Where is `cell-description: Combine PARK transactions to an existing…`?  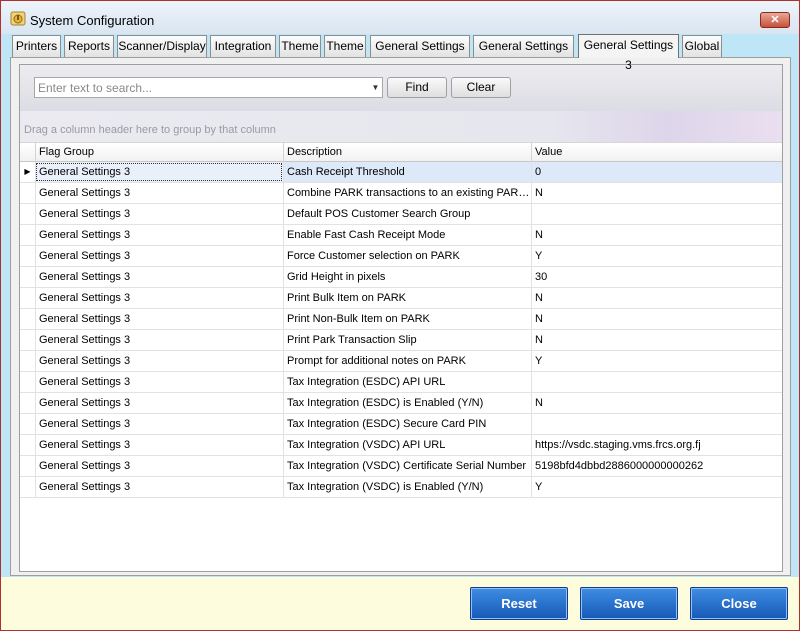
cell-description: Combine PARK transactions to an existing… is located at coordinates (407, 193).